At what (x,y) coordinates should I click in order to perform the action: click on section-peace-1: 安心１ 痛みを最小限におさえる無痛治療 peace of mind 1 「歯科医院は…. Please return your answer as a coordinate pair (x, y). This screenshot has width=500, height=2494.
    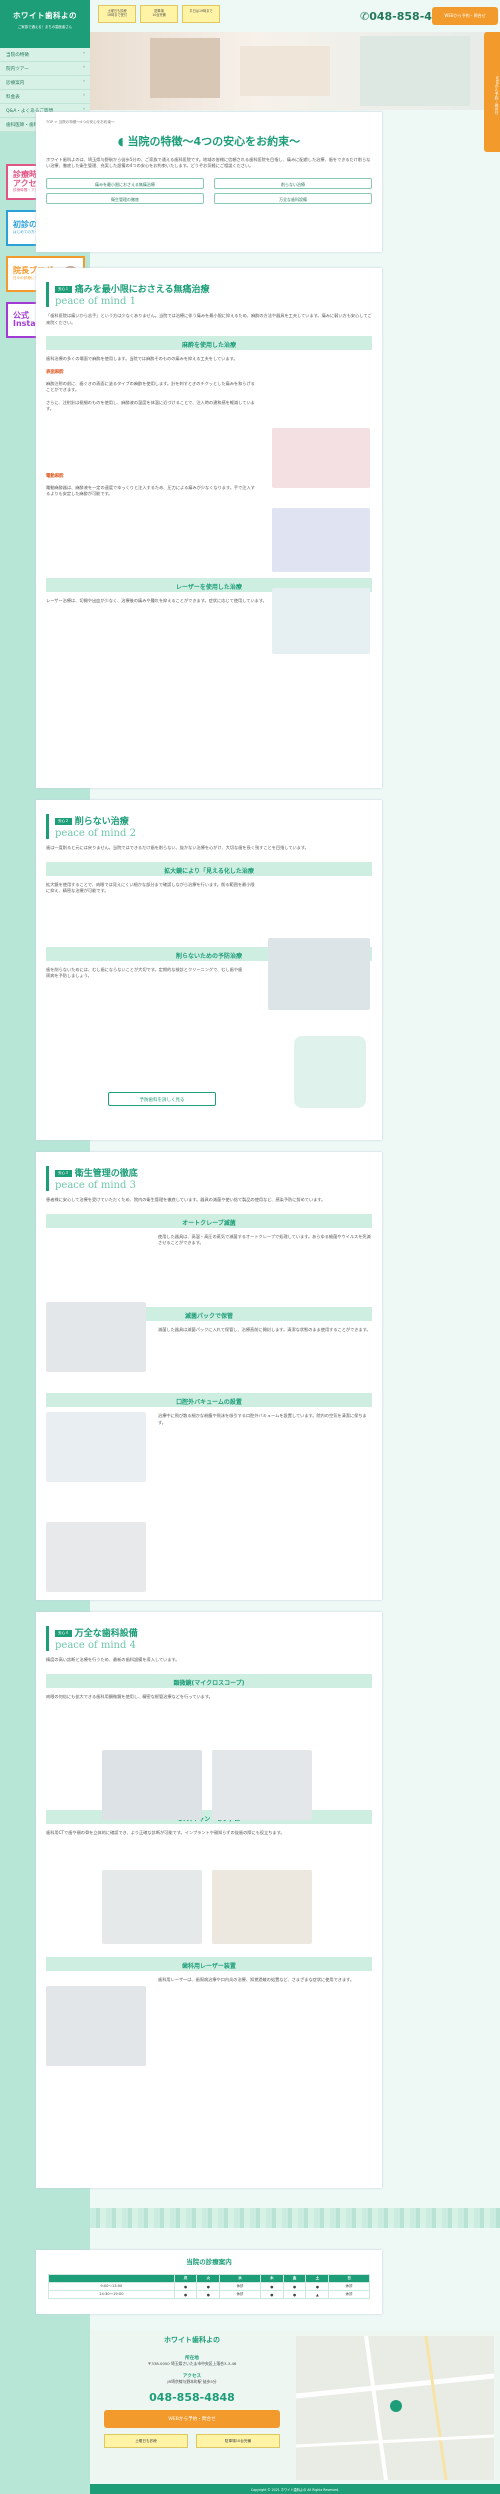
    Looking at the image, I should click on (209, 528).